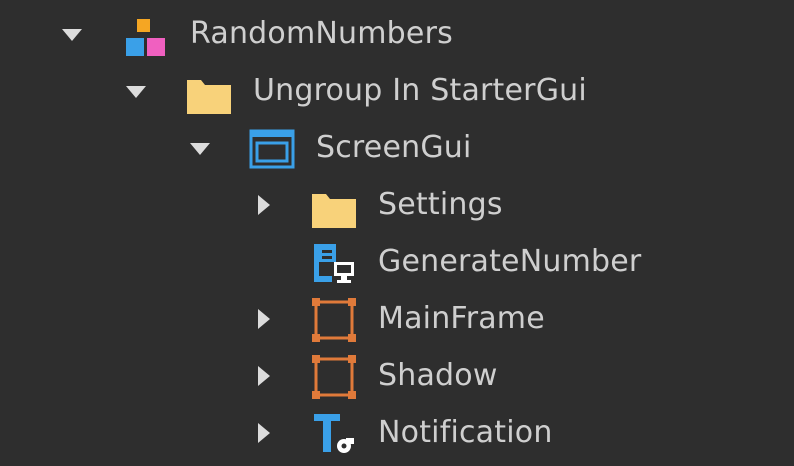  Describe the element at coordinates (394, 147) in the screenshot. I see `tree-item-label: ScreenGui` at that location.